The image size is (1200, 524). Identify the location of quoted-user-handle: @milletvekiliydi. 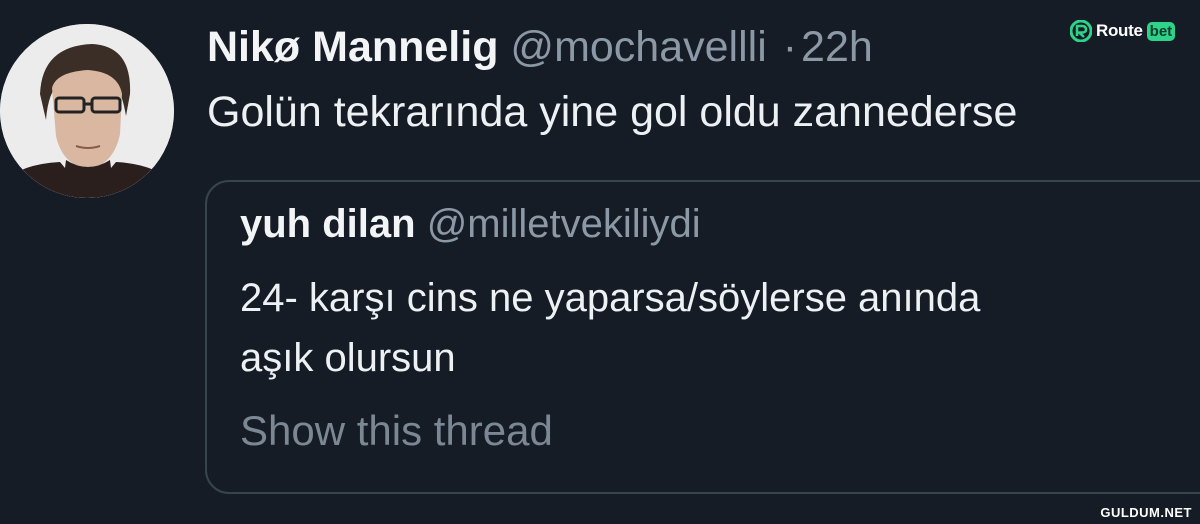
(563, 224).